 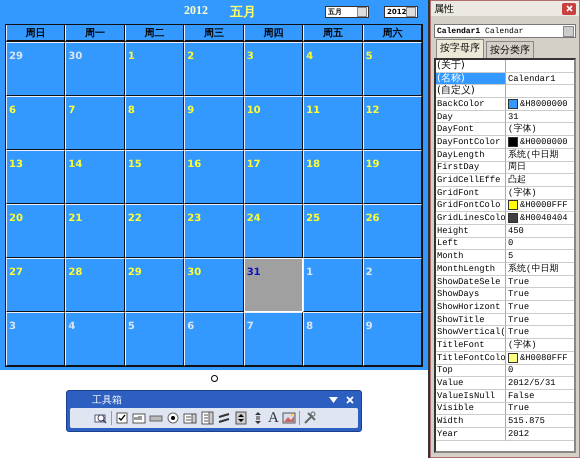 I want to click on tab: 按分类序, so click(x=510, y=49).